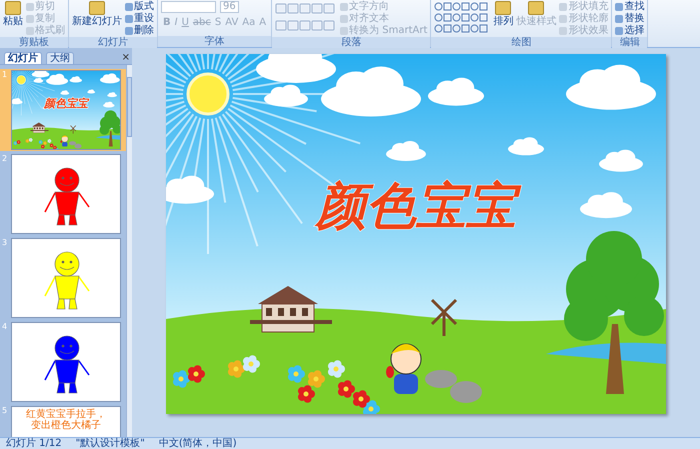 The image size is (700, 449). Describe the element at coordinates (66, 414) in the screenshot. I see `slide-text-line: 红黄宝宝手拉手，` at that location.